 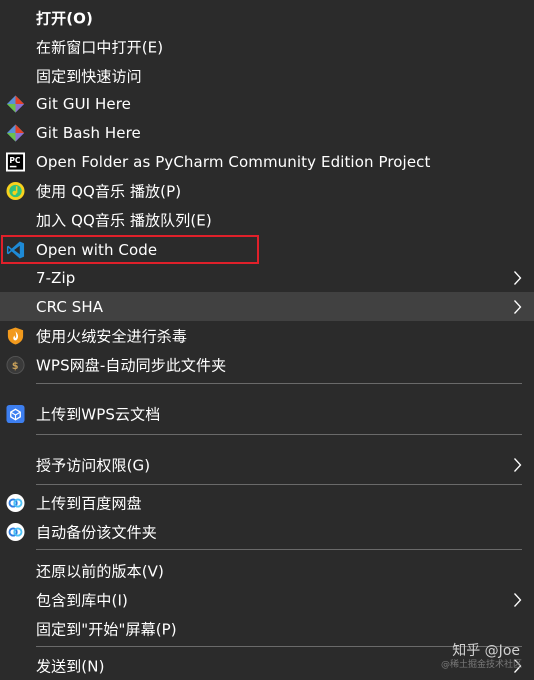 What do you see at coordinates (267, 249) in the screenshot?
I see `menu-item-open-with-code: Open with Code` at bounding box center [267, 249].